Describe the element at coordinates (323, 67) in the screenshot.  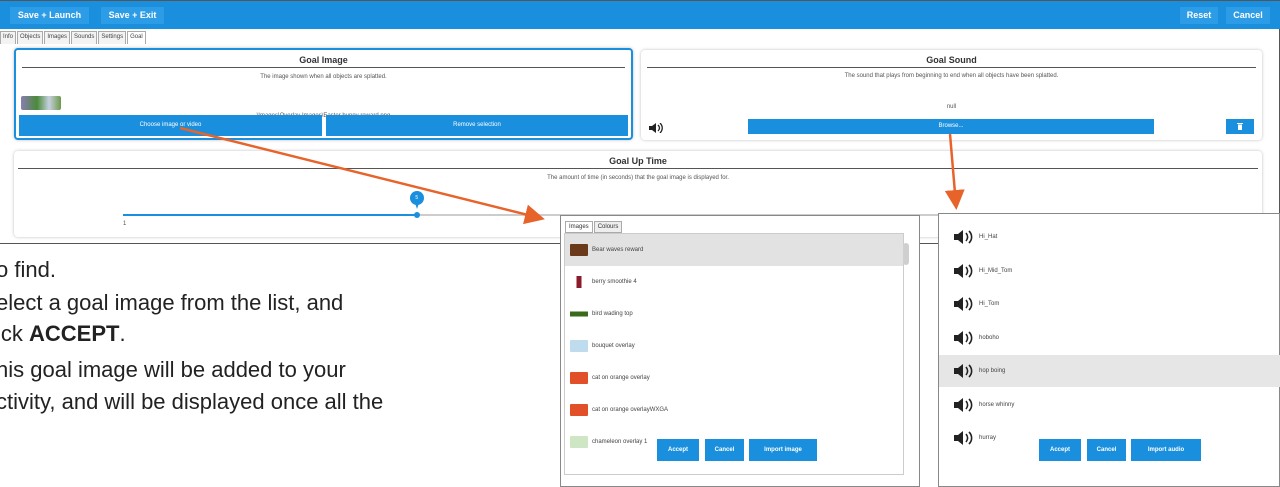
I see `goal-image-rule` at that location.